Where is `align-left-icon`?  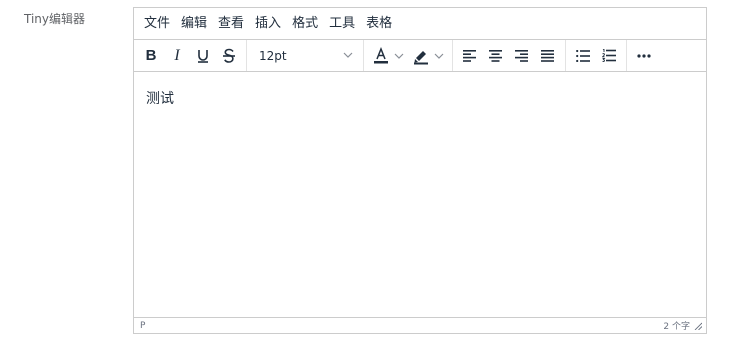
align-left-icon is located at coordinates (469, 55).